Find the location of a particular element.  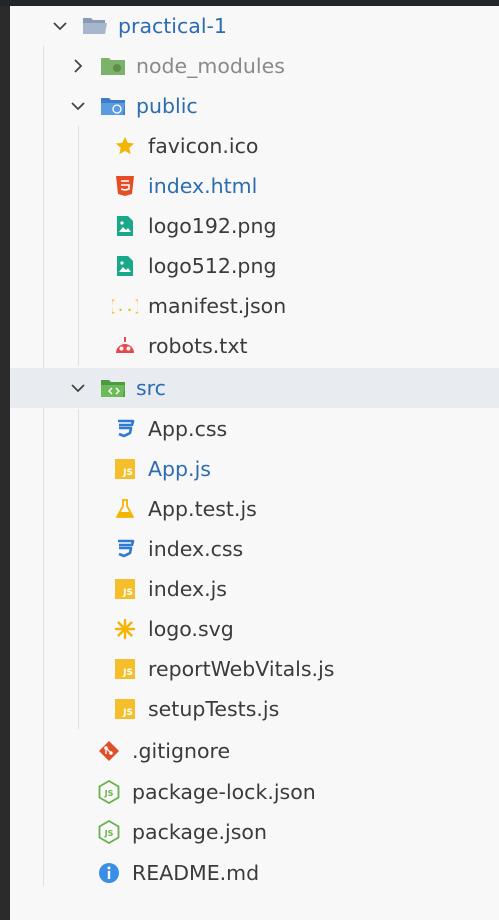

tree-item-app-js: JS App.js M is located at coordinates (254, 469).